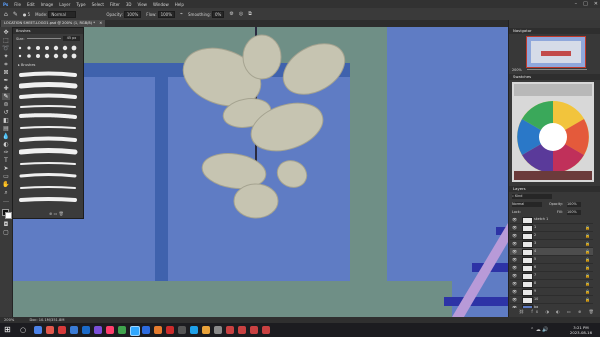 Image resolution: width=600 pixels, height=337 pixels. Describe the element at coordinates (80, 4) in the screenshot. I see `menu-type: Type` at that location.